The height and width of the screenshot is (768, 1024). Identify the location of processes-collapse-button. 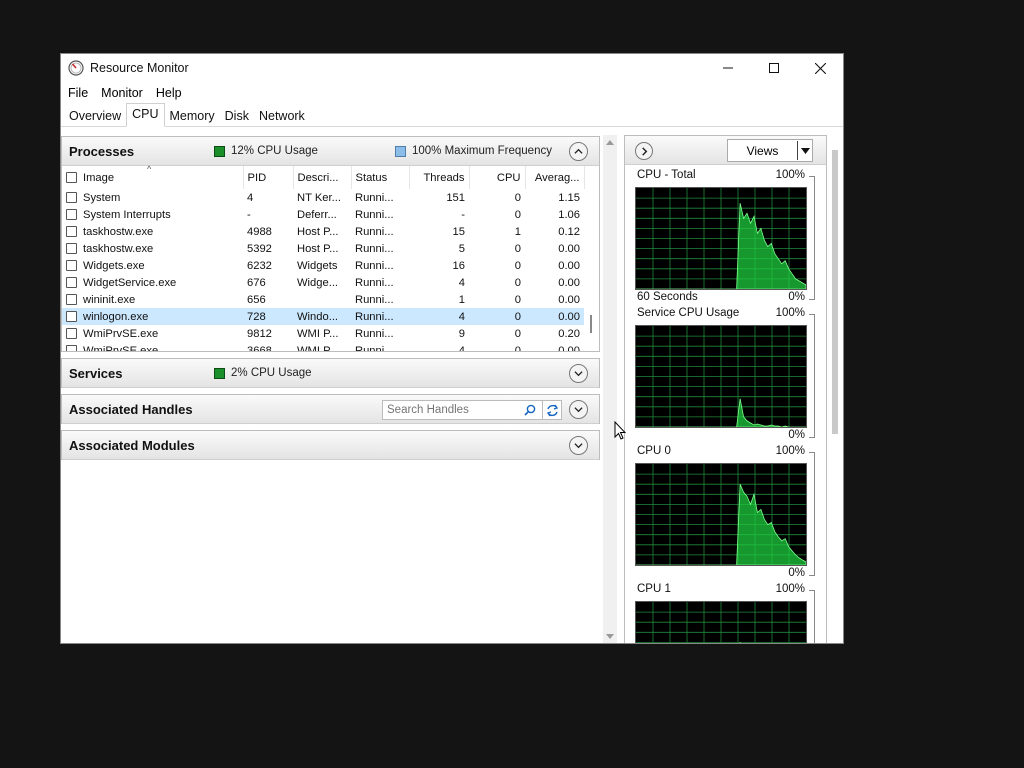
(578, 151).